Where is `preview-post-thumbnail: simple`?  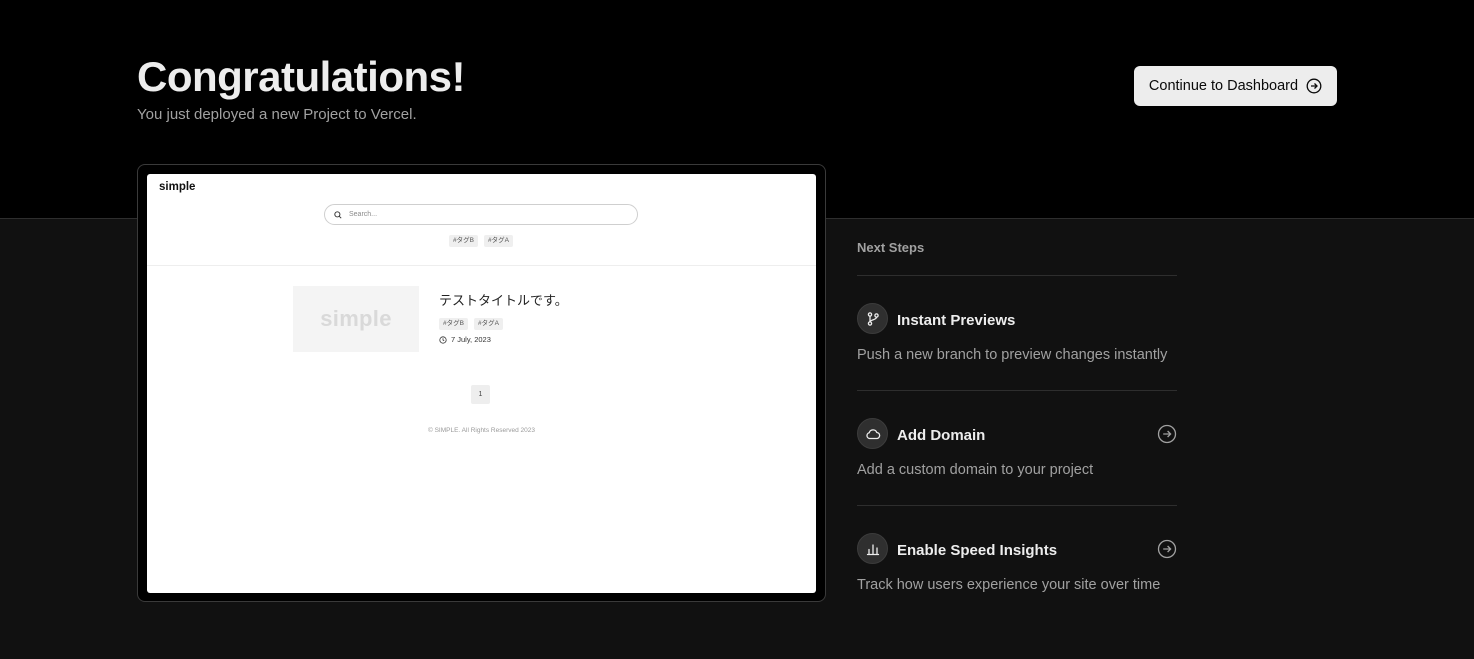 preview-post-thumbnail: simple is located at coordinates (356, 319).